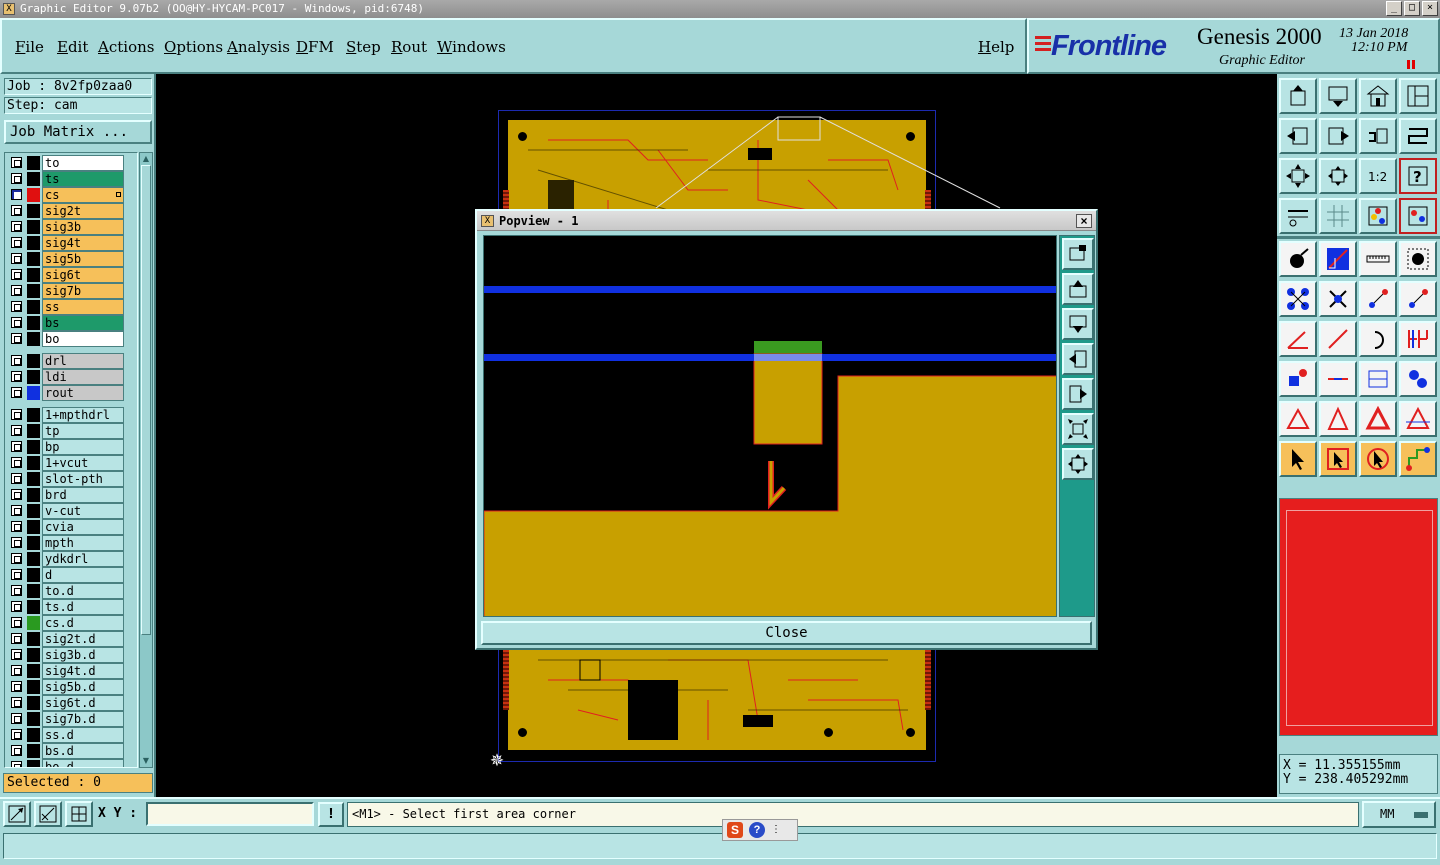 This screenshot has width=1440, height=865. Describe the element at coordinates (72, 479) in the screenshot. I see `layer-row-slot-pth: slot-pth` at that location.